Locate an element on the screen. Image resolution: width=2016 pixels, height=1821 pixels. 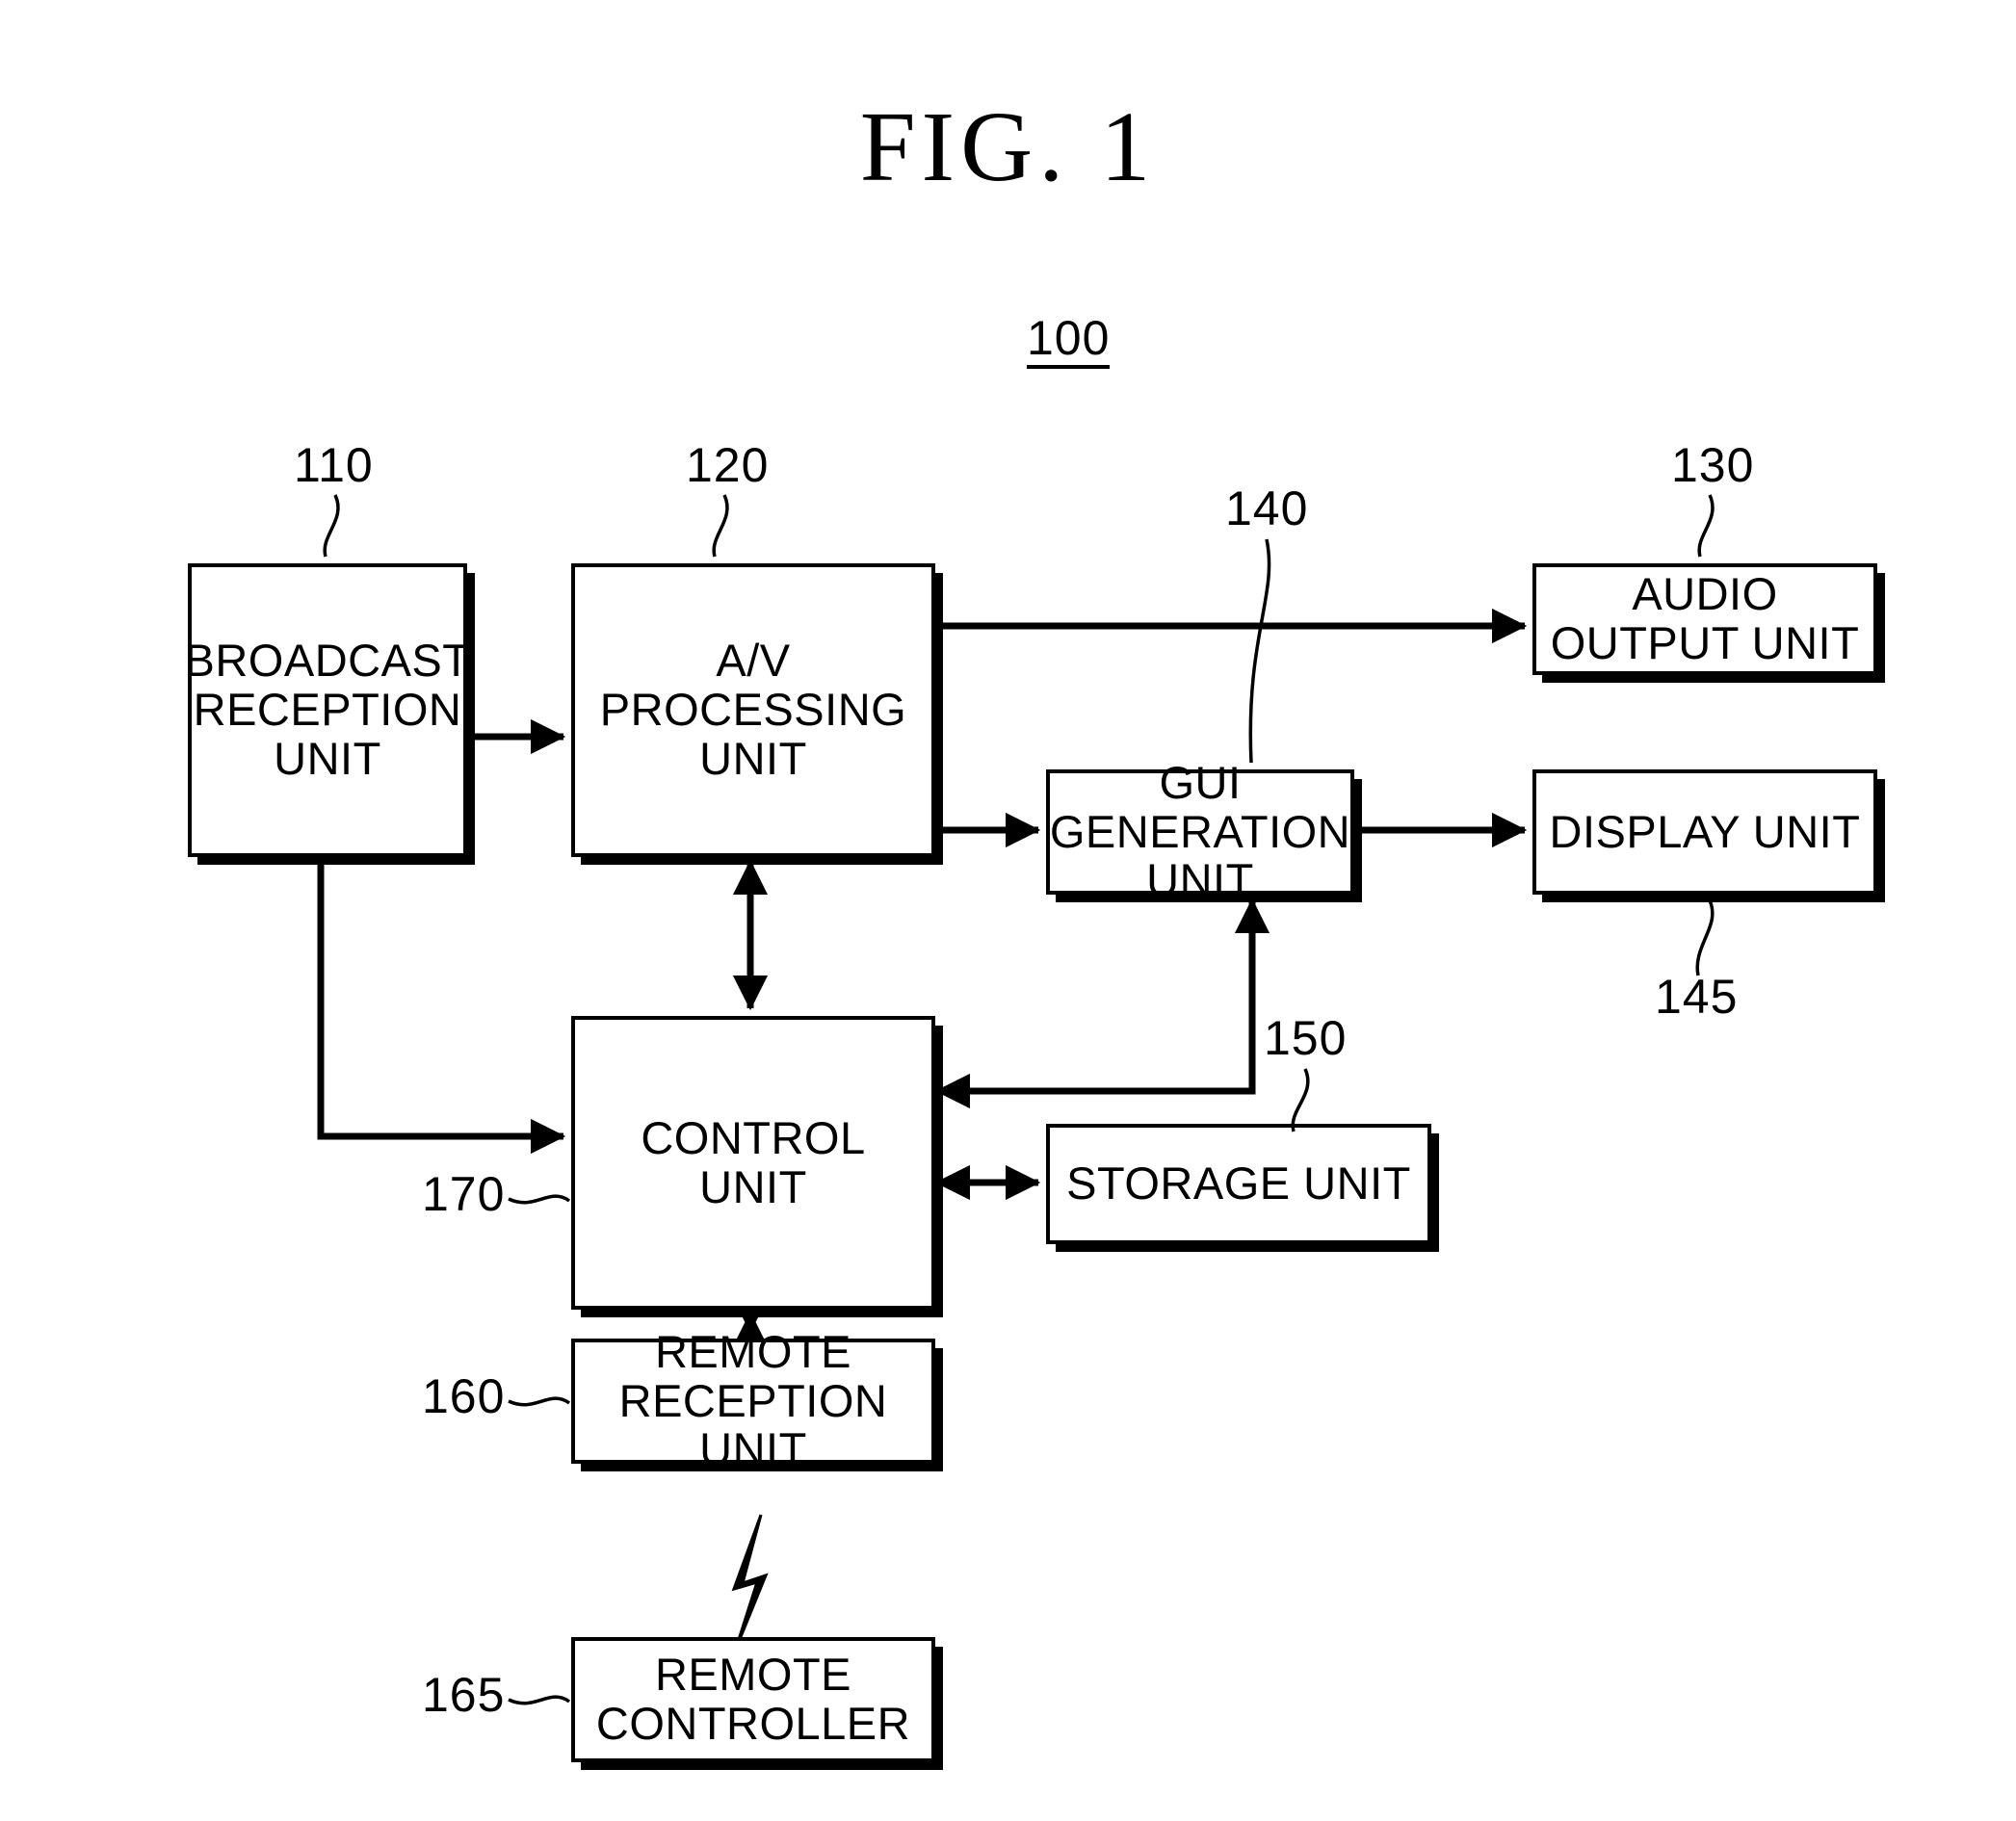
wire-control-to-gui is located at coordinates (1102, 1003).